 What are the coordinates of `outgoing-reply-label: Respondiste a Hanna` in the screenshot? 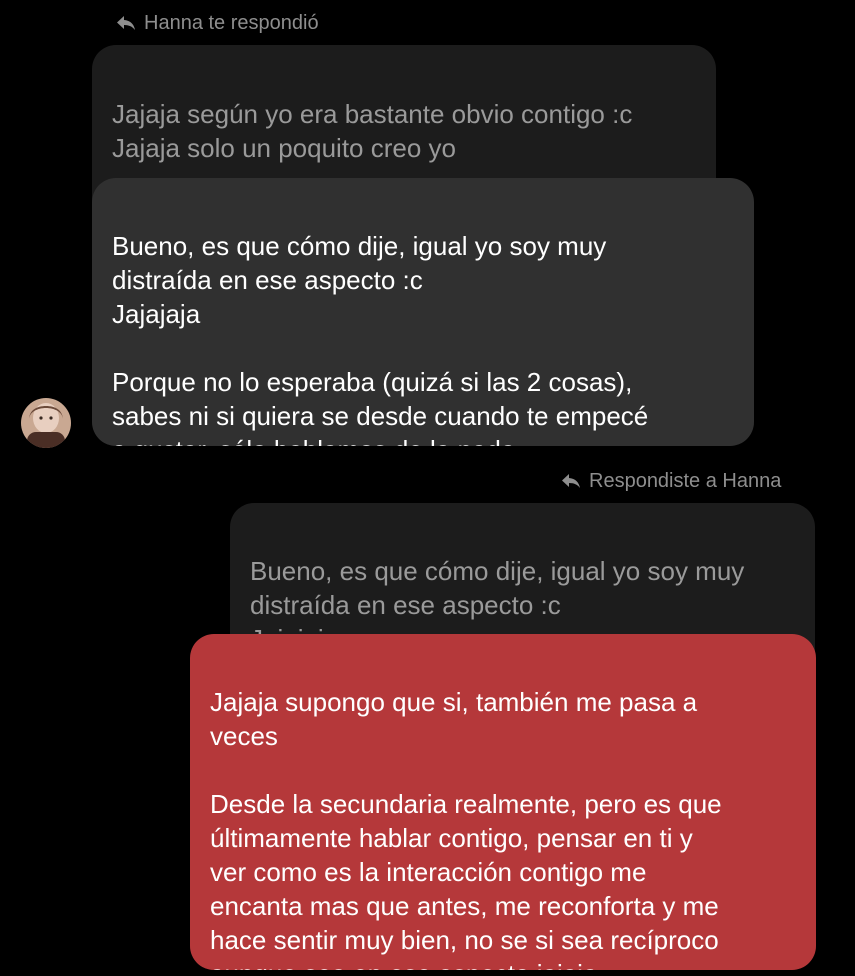 It's located at (685, 481).